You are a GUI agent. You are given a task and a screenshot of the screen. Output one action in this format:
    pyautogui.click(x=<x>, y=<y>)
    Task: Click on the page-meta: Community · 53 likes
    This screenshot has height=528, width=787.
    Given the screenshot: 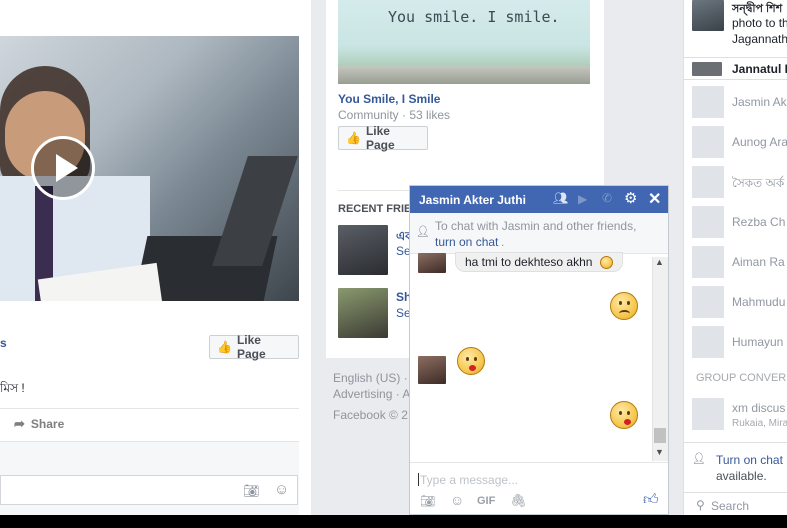 What is the action you would take?
    pyautogui.click(x=394, y=115)
    